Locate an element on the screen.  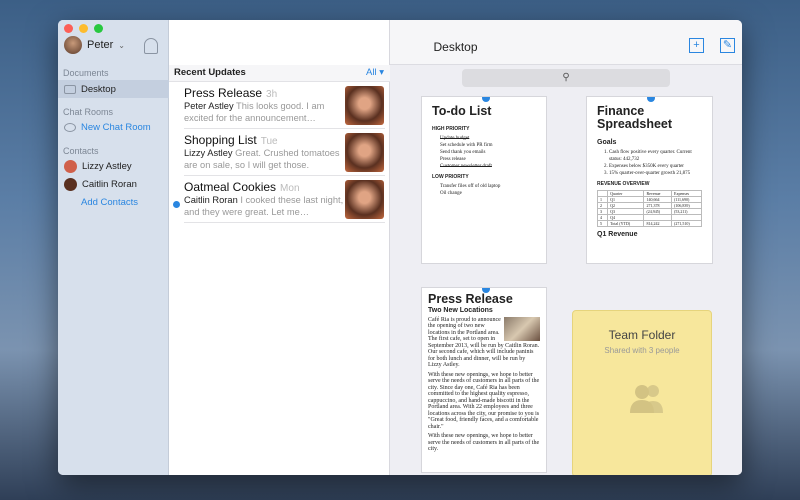
contact-caitlin-roran: Caitlin Roran is located at coordinates (113, 184).